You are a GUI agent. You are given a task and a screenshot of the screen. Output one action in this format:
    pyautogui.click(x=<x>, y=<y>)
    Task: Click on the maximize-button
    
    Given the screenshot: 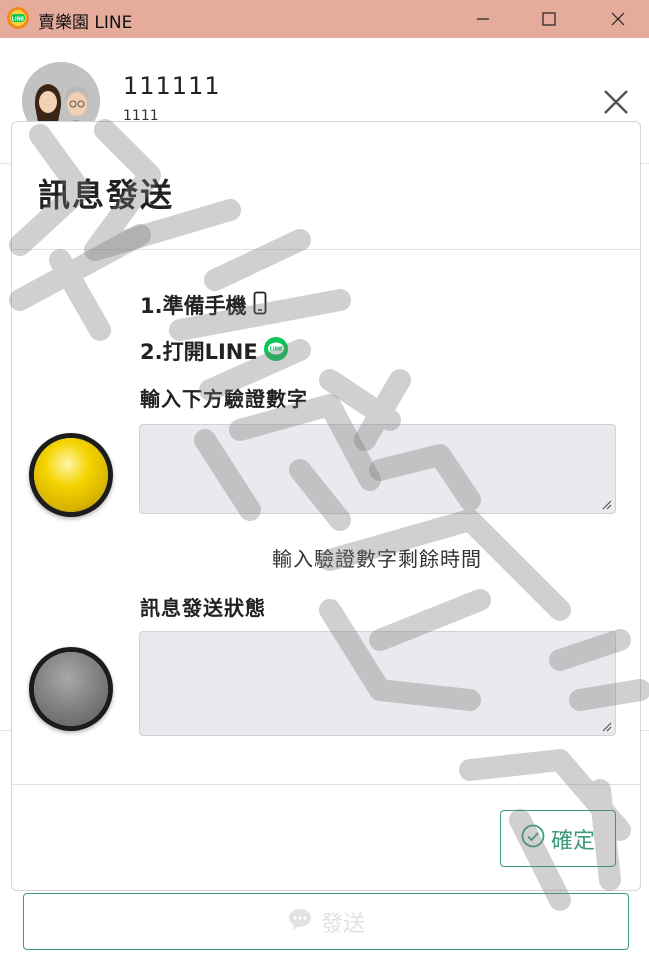 What is the action you would take?
    pyautogui.click(x=549, y=19)
    